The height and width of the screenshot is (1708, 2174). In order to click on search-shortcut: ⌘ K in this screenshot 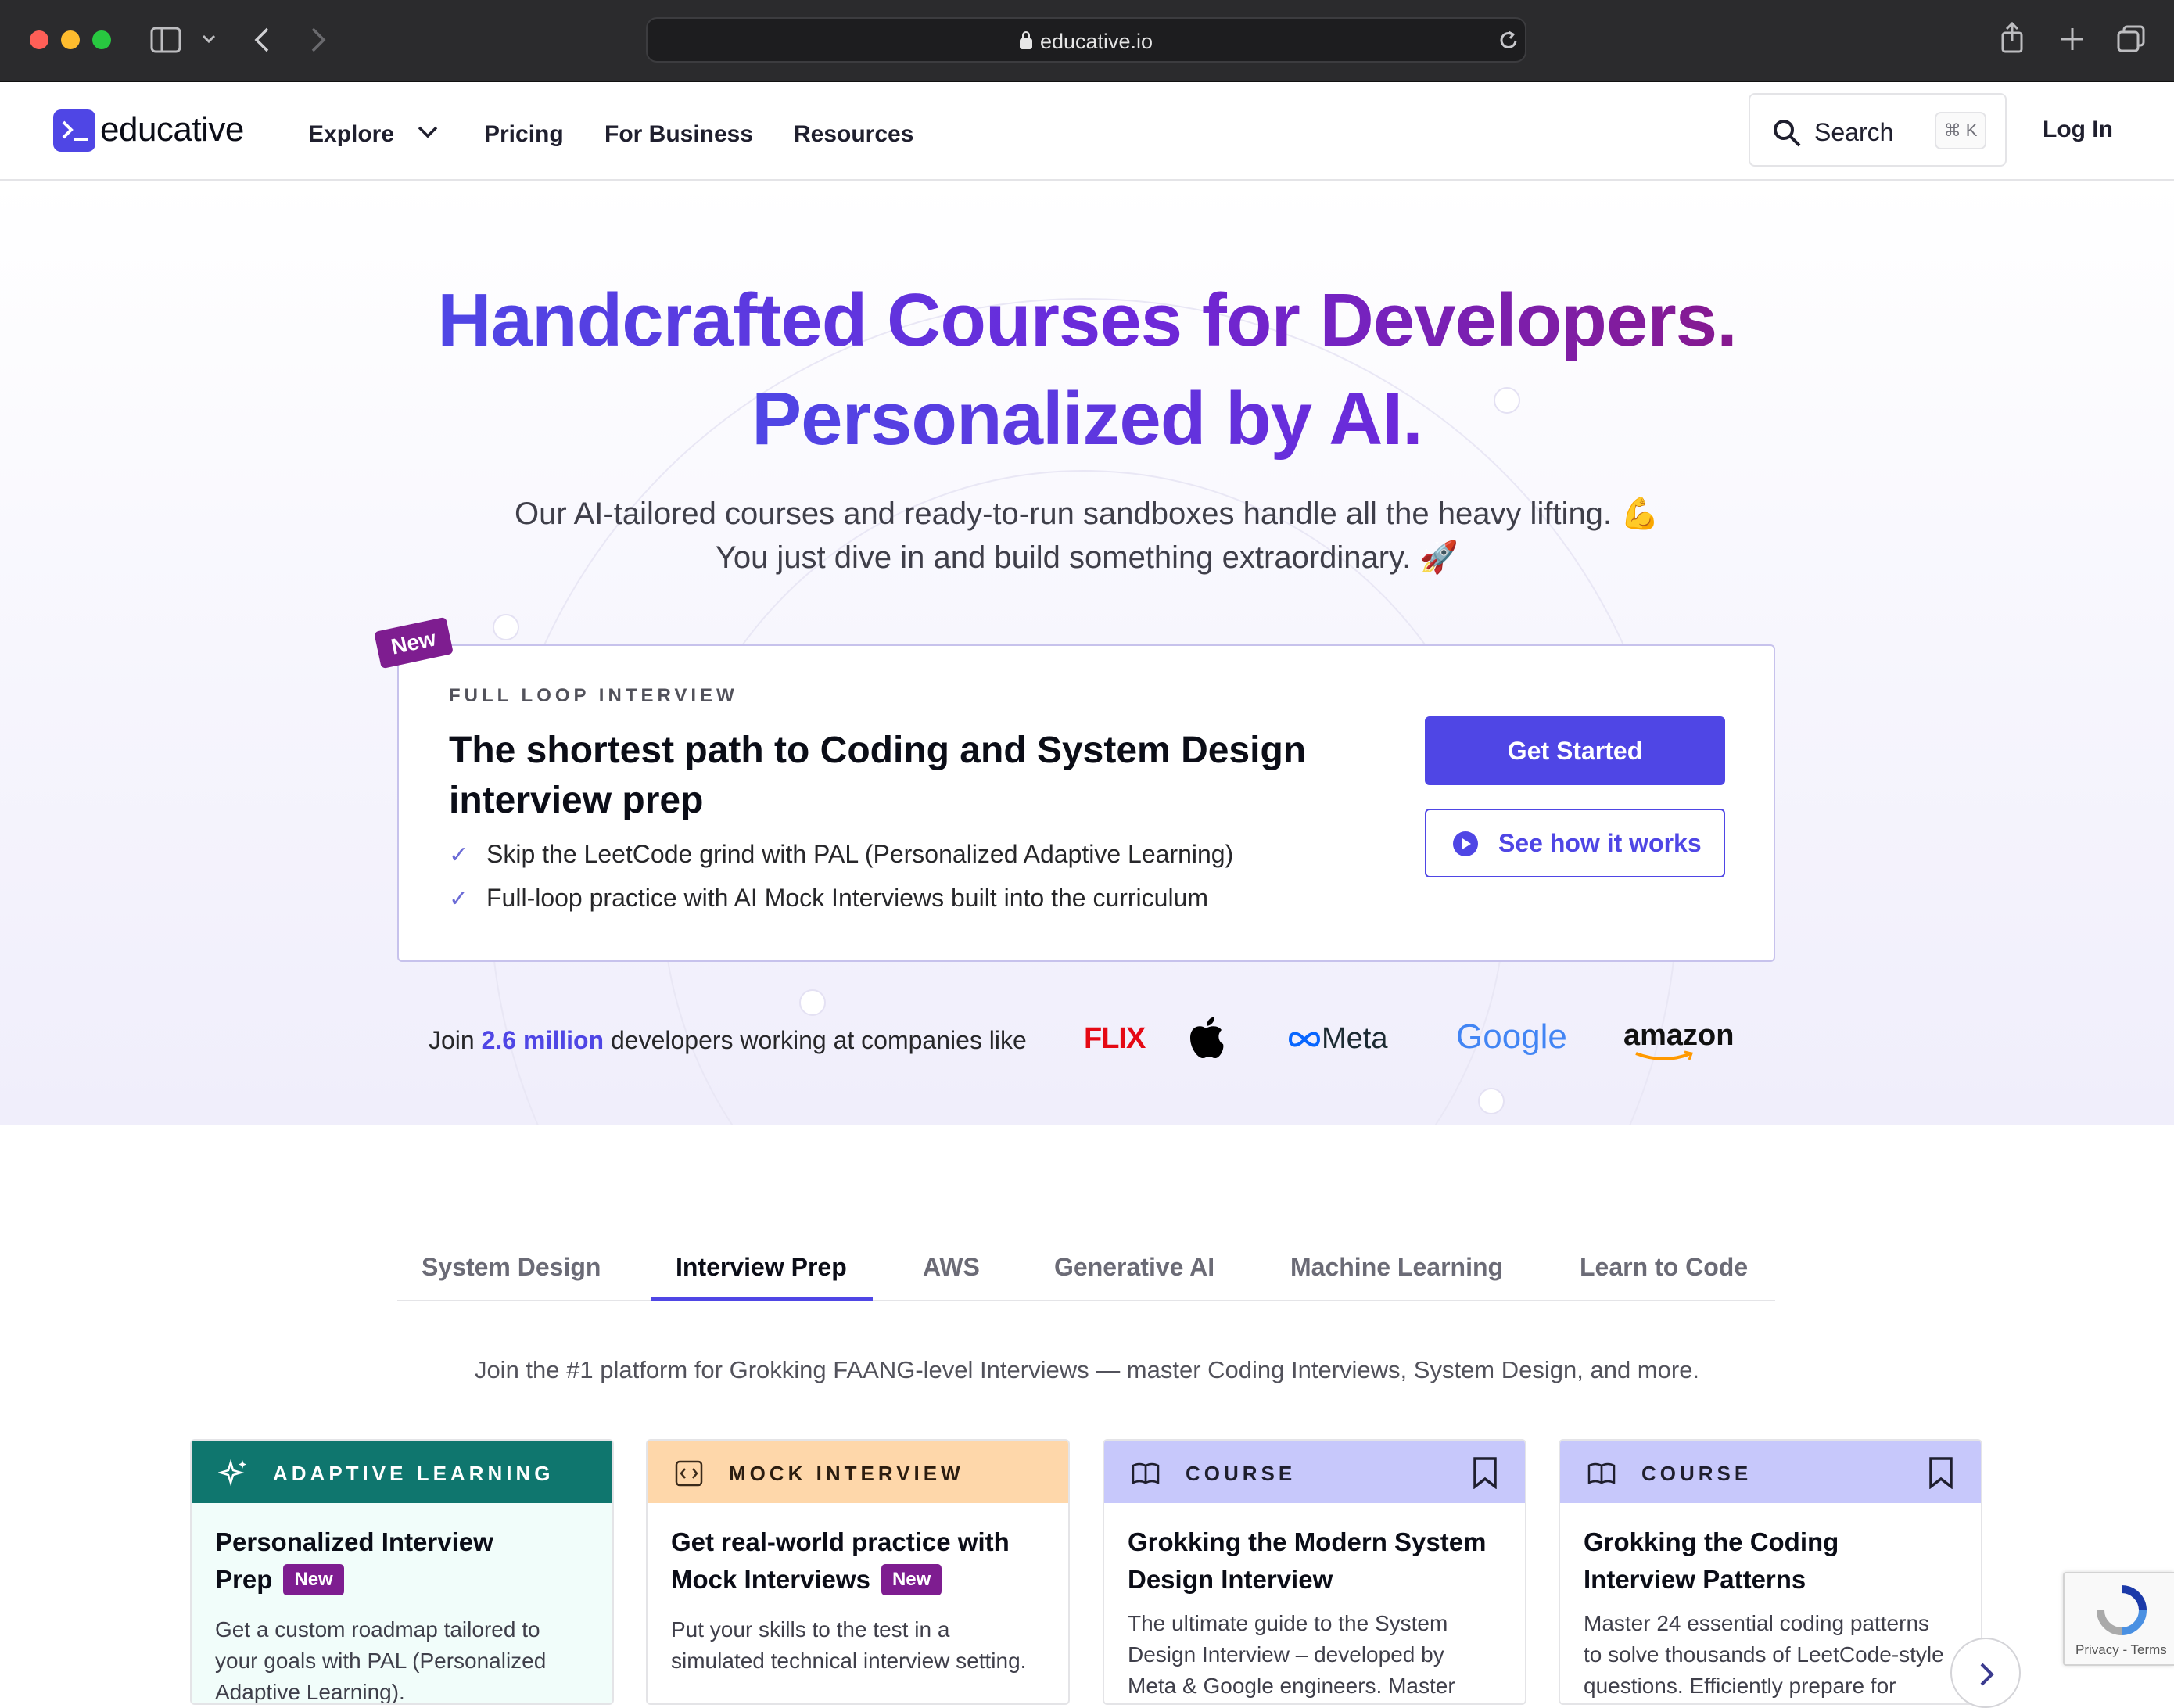, I will do `click(1961, 130)`.